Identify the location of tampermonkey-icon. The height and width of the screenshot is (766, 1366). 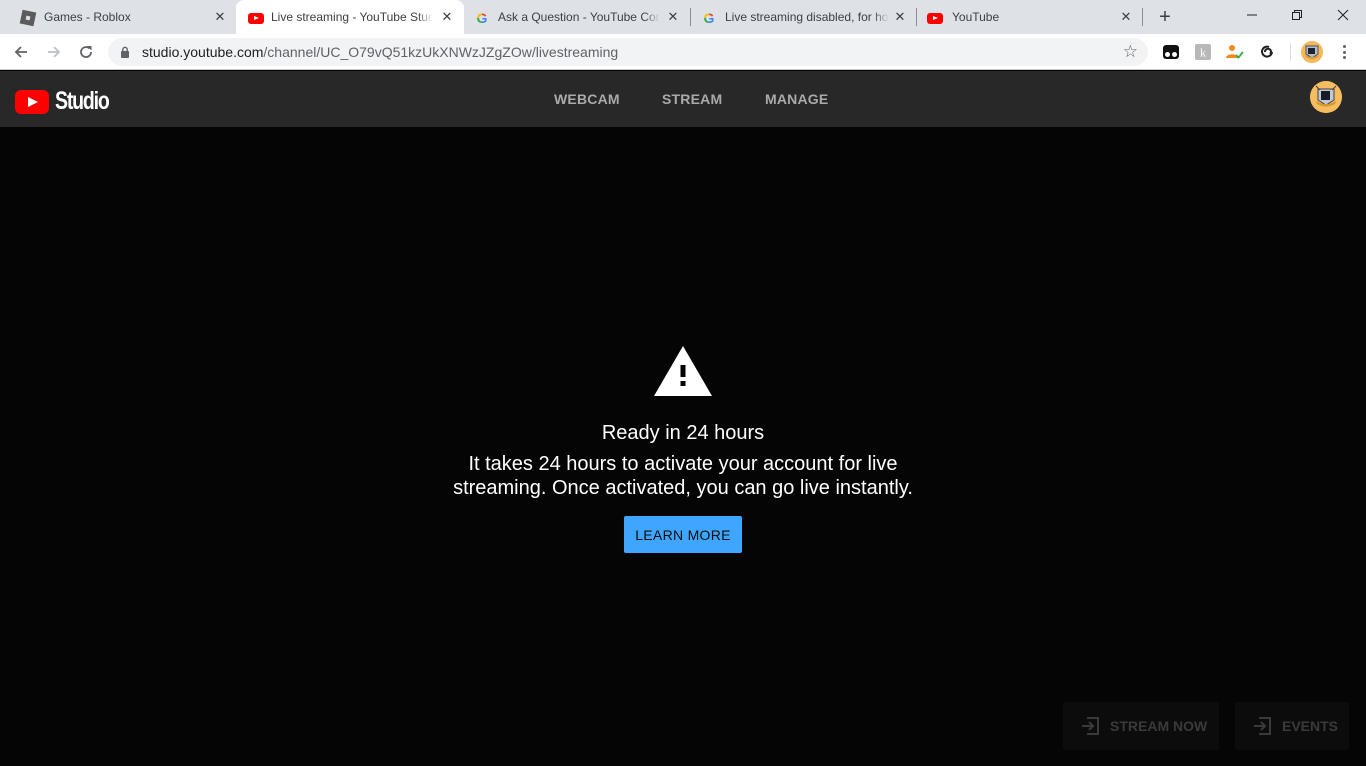
(1171, 52).